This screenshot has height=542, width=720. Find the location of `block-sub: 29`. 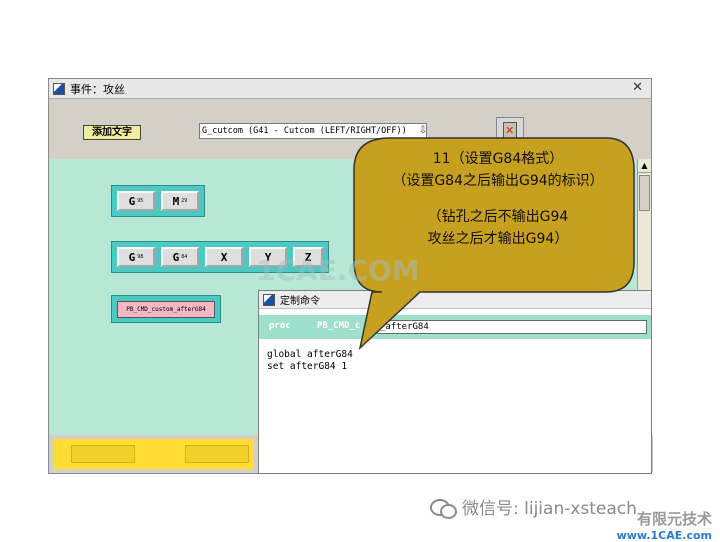

block-sub: 29 is located at coordinates (184, 201).